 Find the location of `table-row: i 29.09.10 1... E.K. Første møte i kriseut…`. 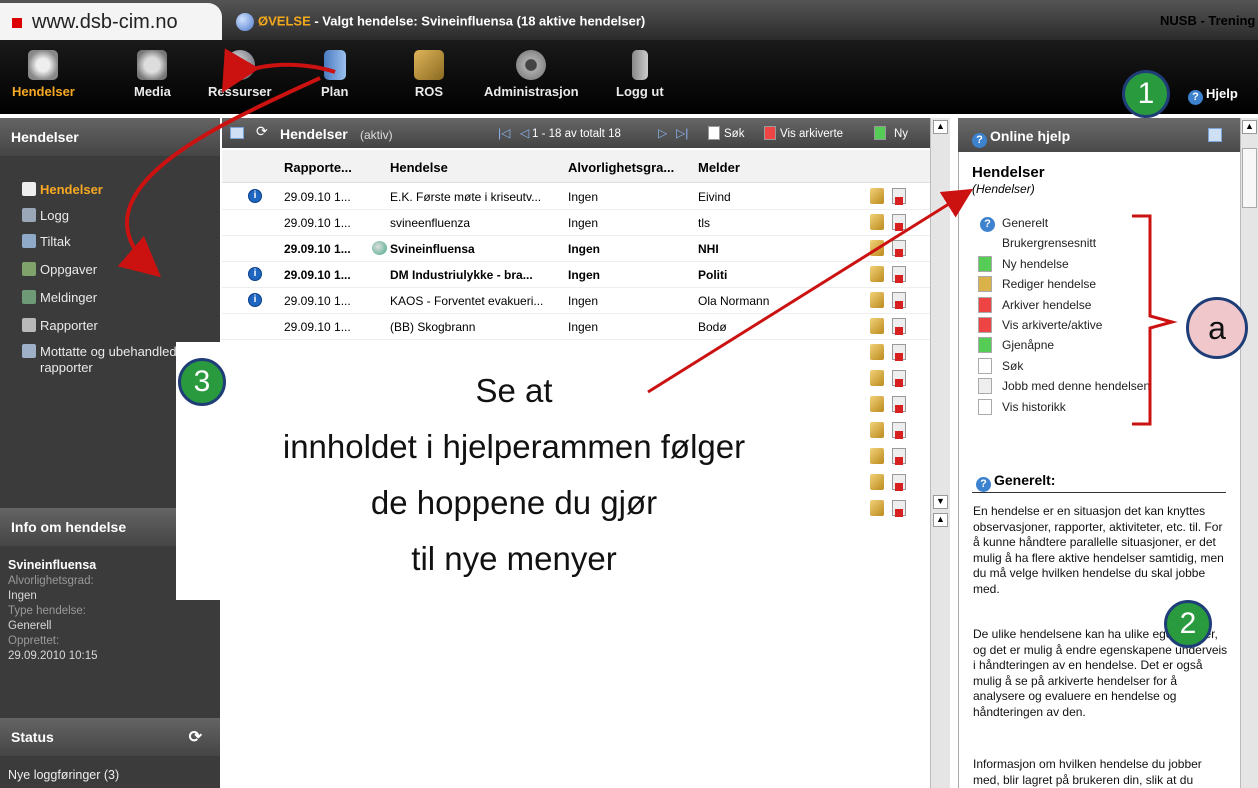

table-row: i 29.09.10 1... E.K. Første møte i kriseut… is located at coordinates (576, 197).